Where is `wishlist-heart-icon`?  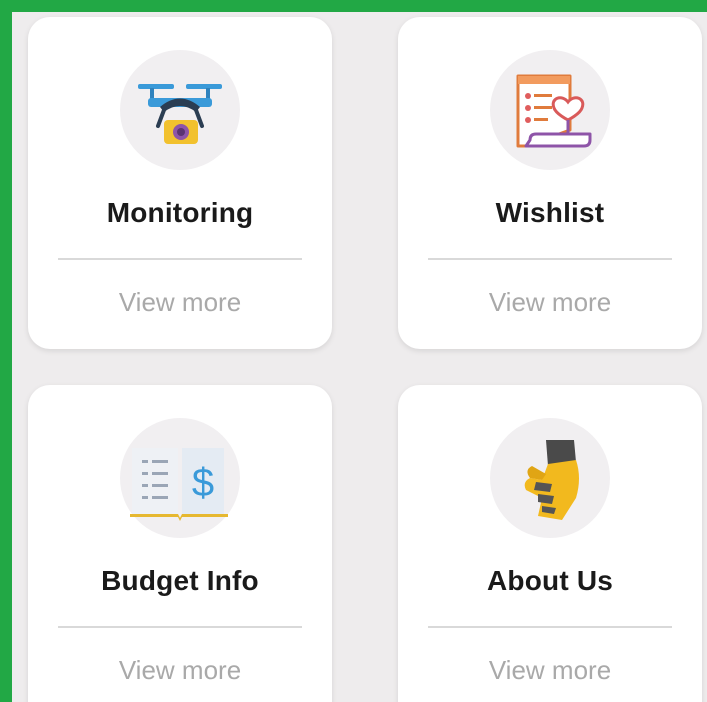
wishlist-heart-icon is located at coordinates (550, 110).